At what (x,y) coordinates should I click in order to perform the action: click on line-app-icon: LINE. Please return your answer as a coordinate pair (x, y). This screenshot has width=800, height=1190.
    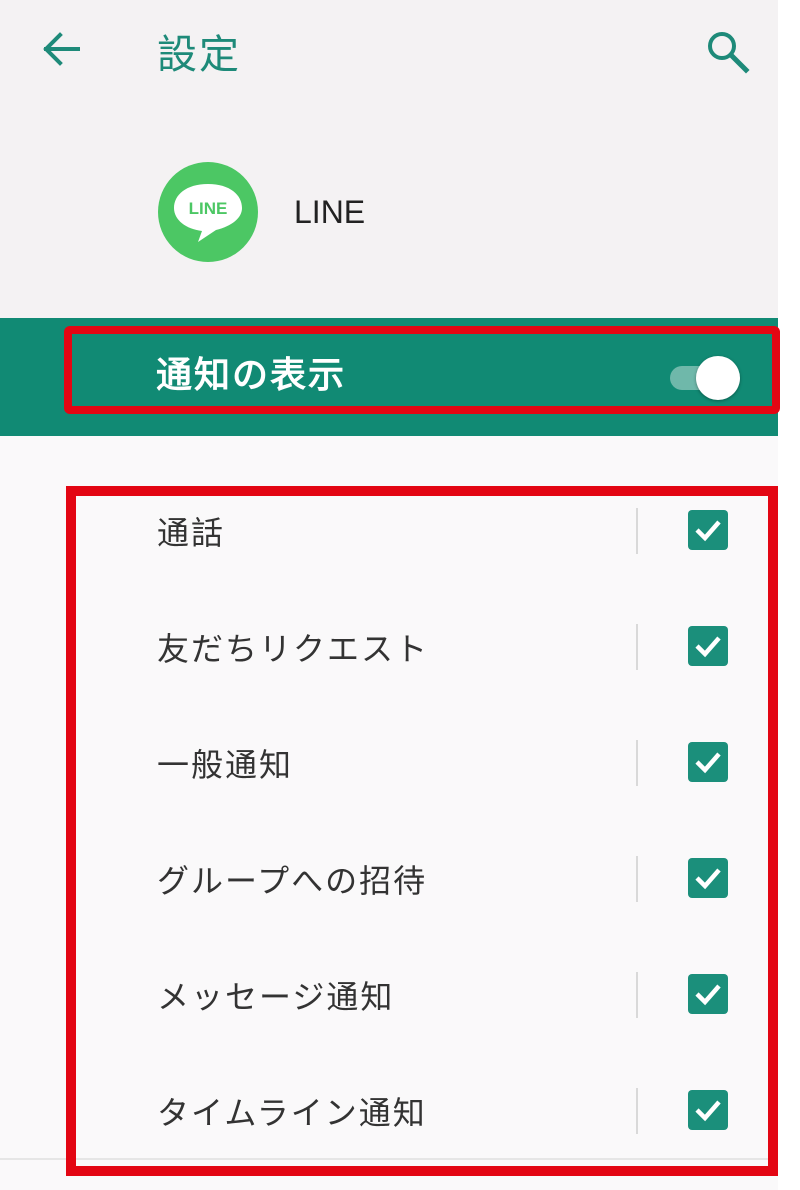
    Looking at the image, I should click on (208, 212).